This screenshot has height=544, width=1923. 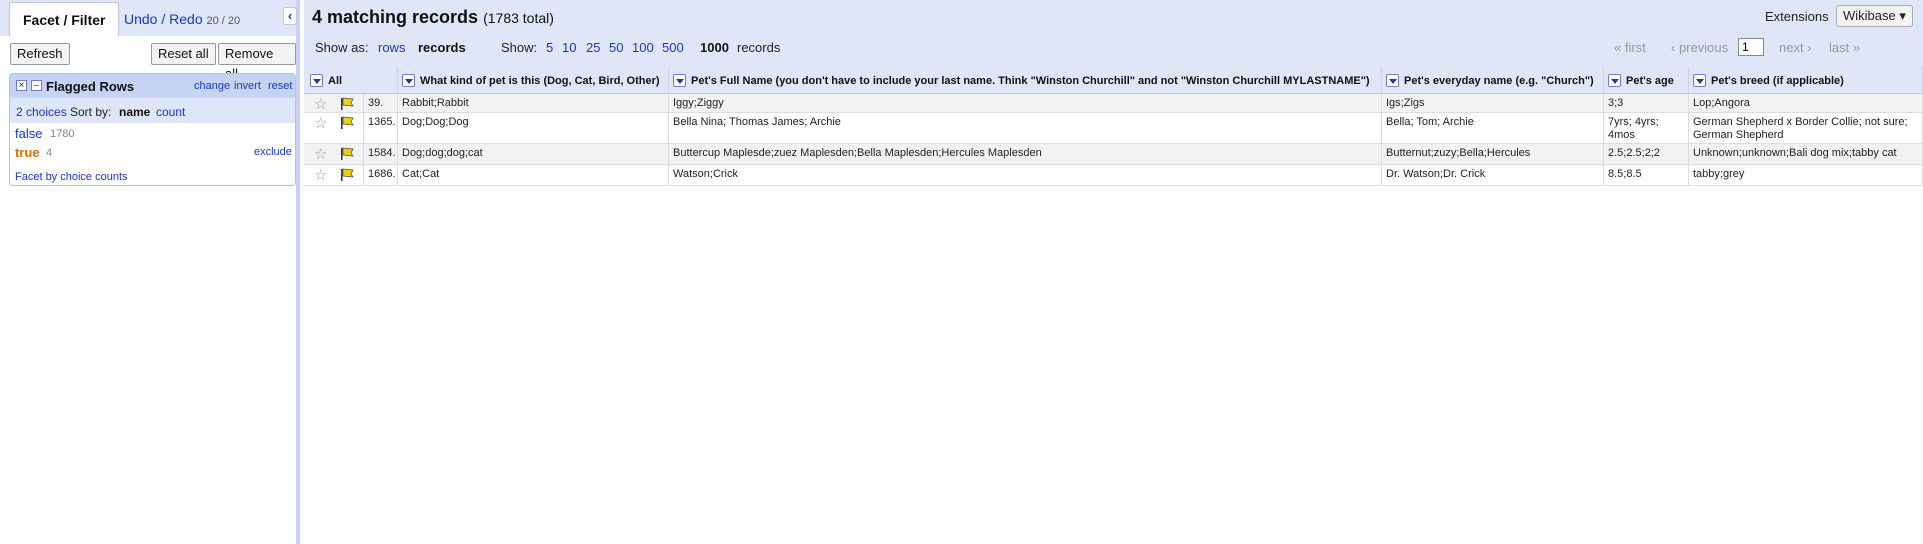 I want to click on records-word: records, so click(x=759, y=47).